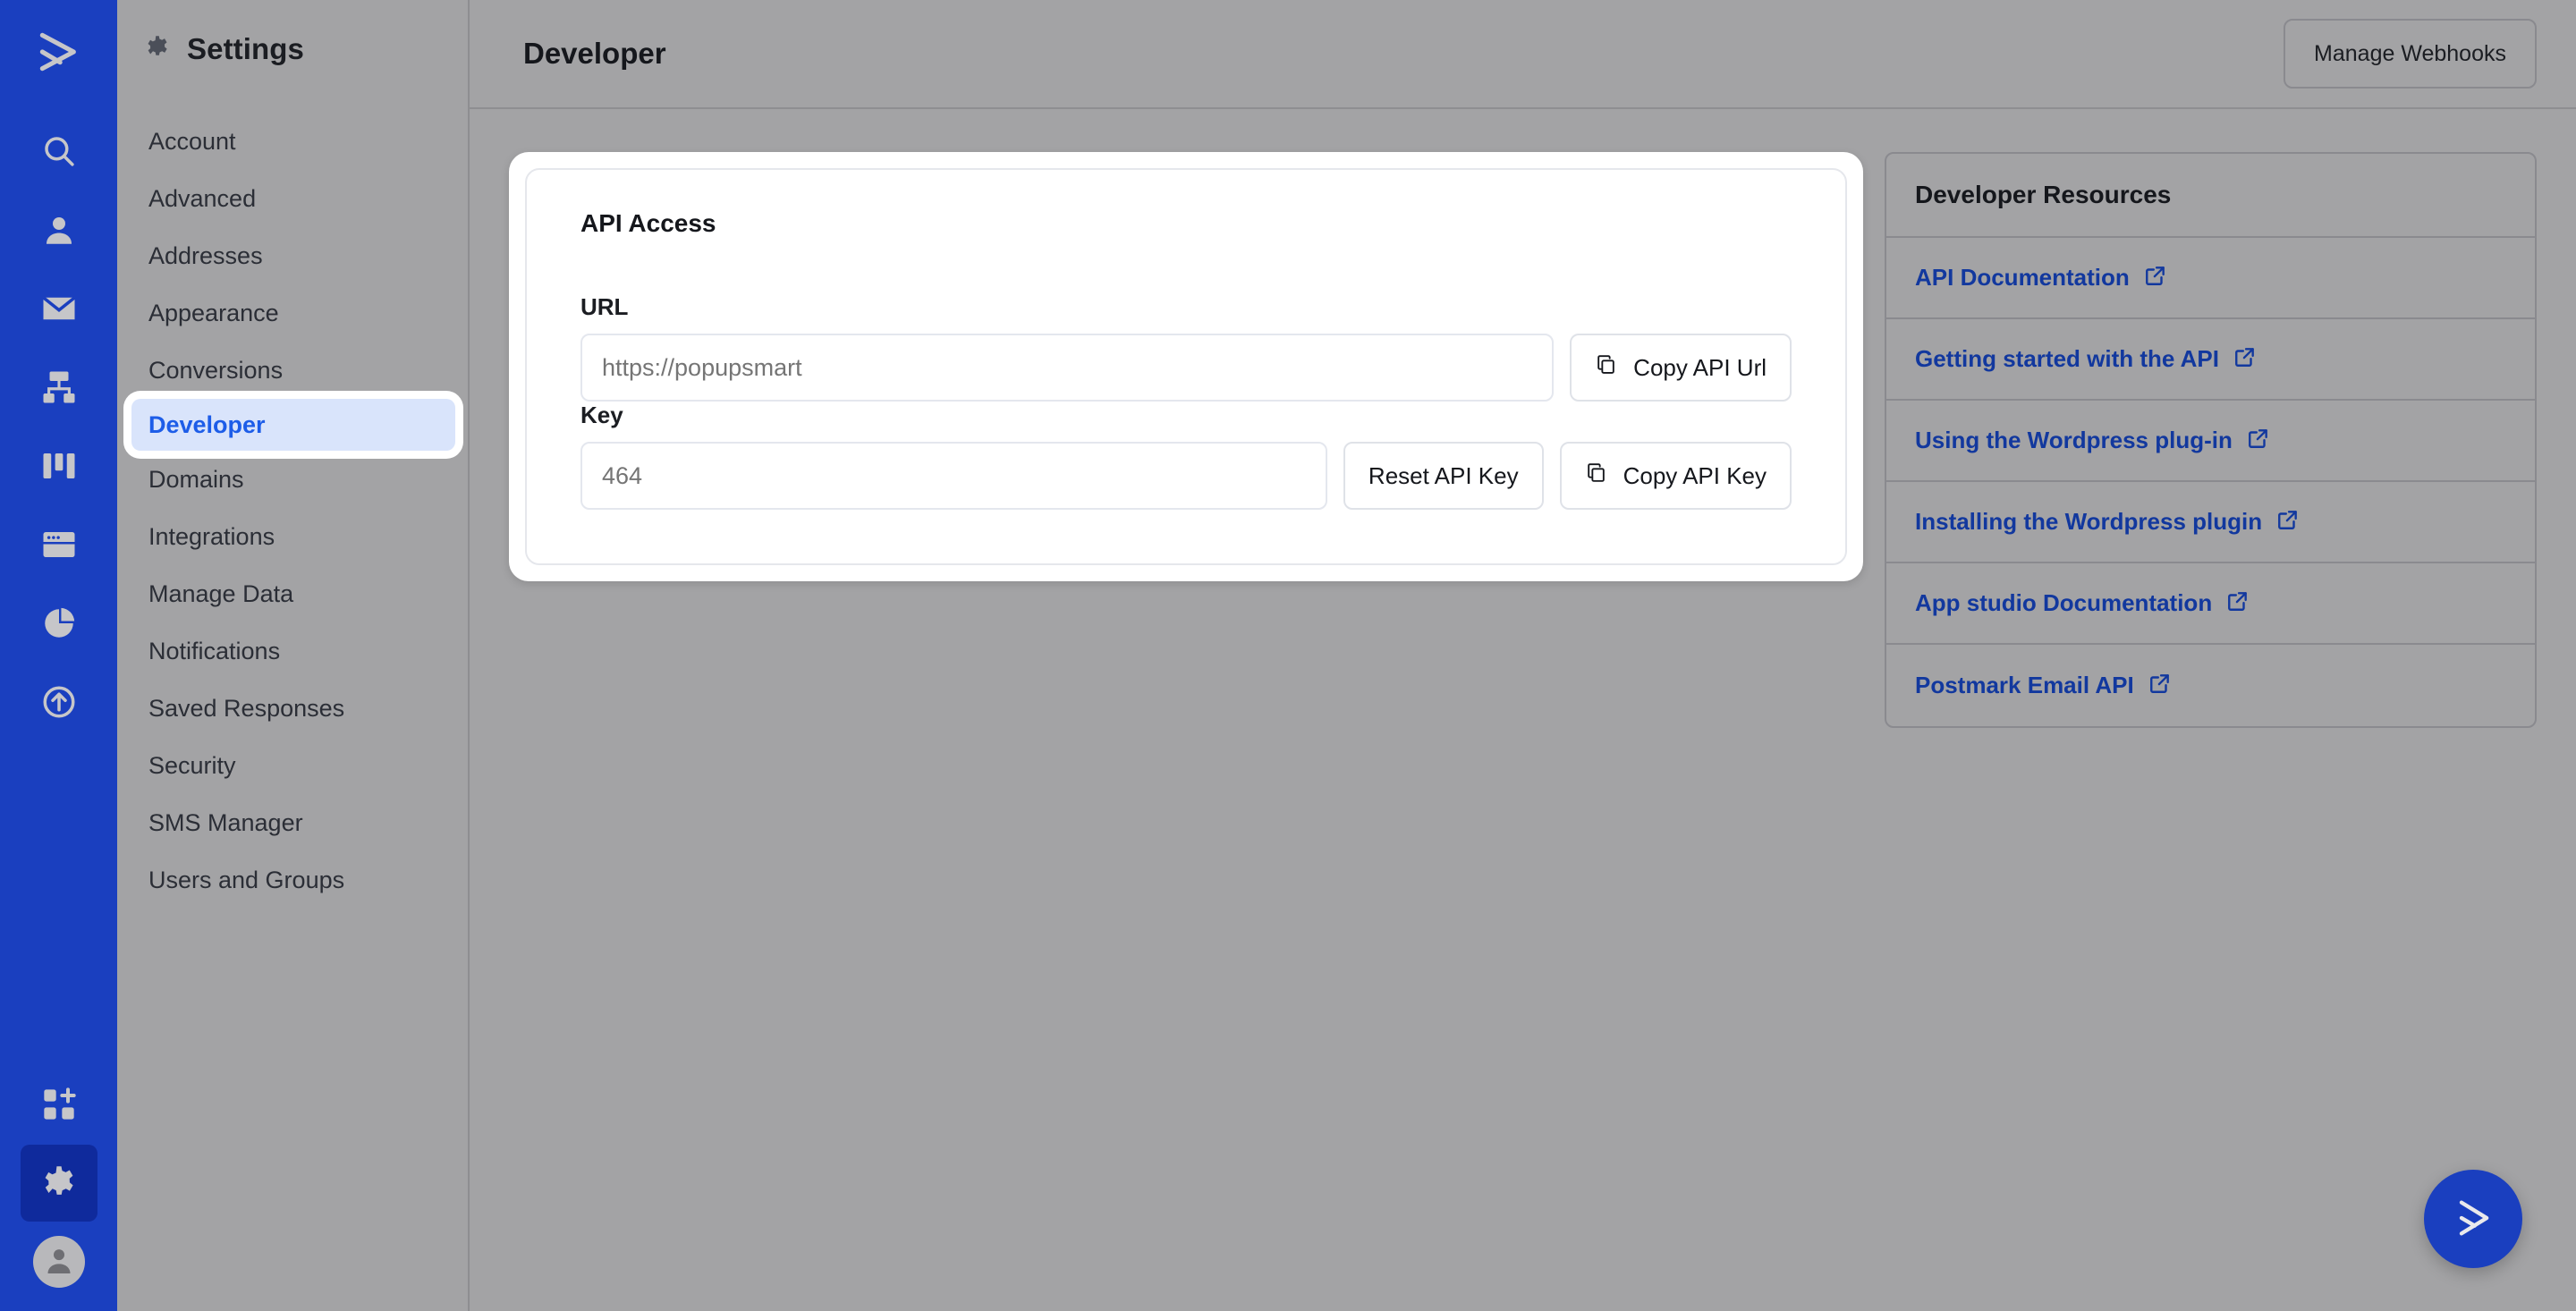  I want to click on sidebar-item-account: Account, so click(292, 141).